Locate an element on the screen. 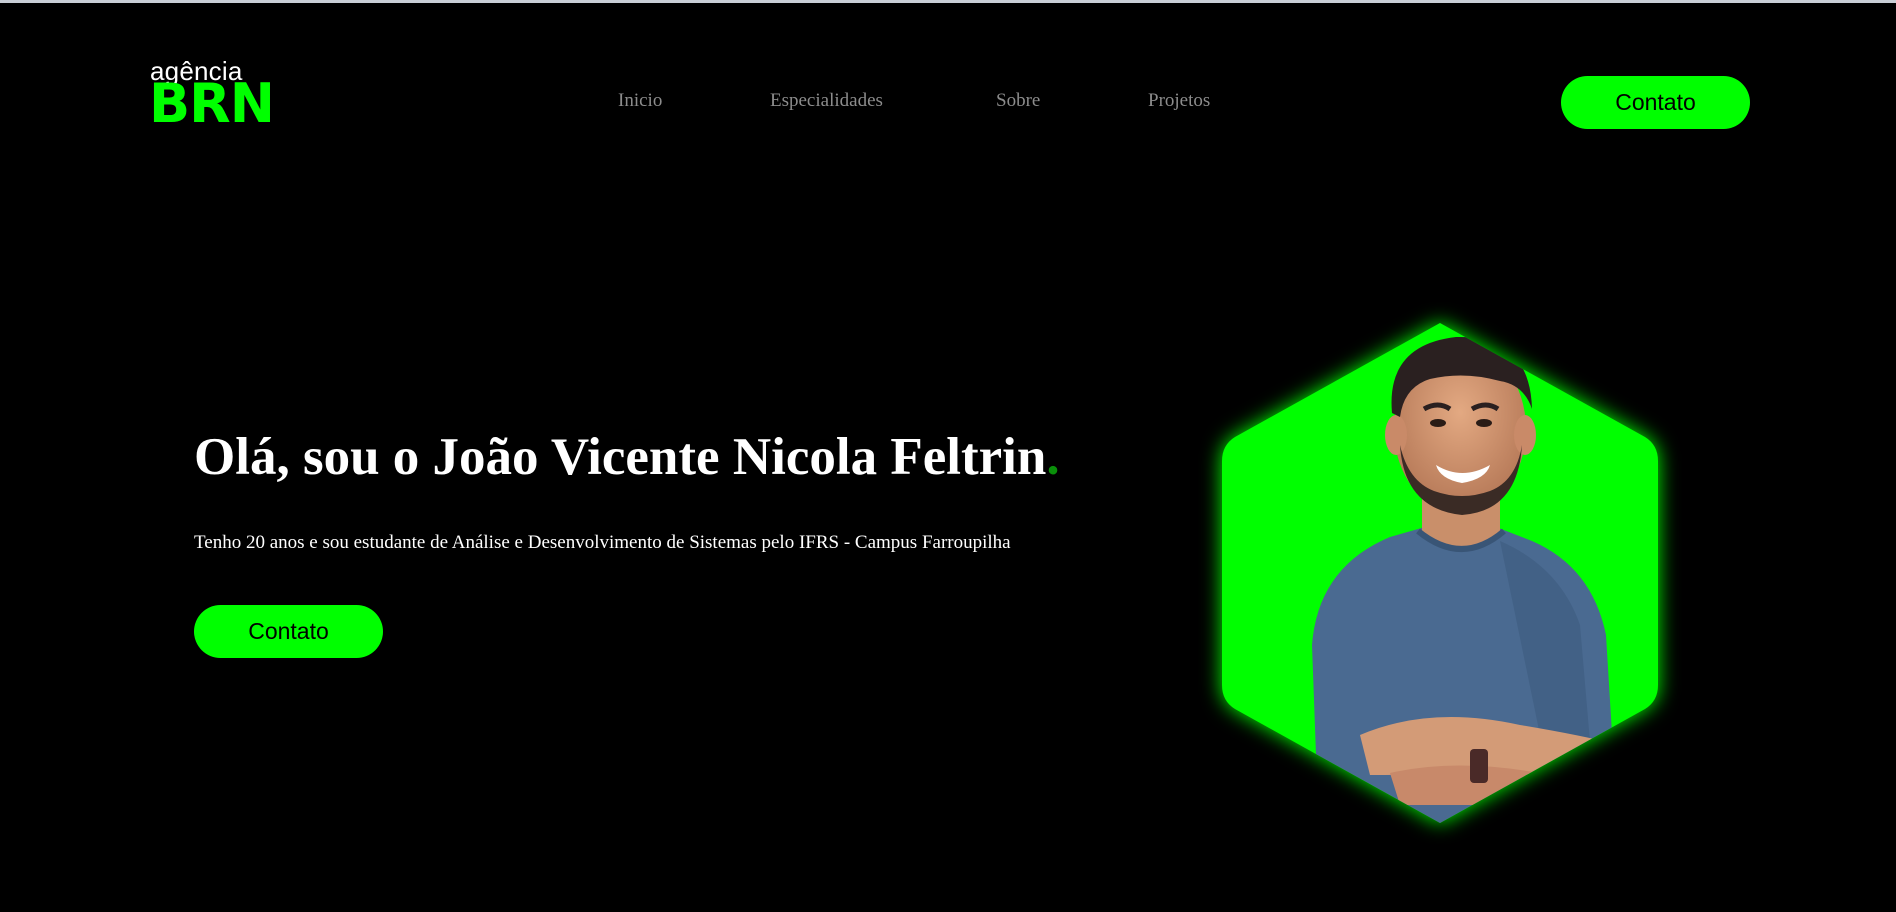  window-top-border is located at coordinates (948, 1).